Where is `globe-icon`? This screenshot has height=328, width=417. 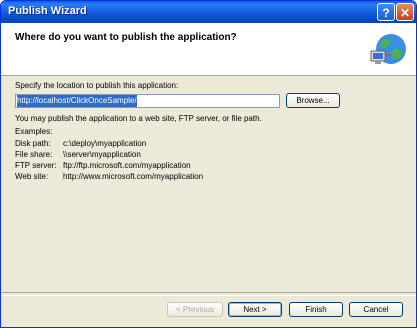 globe-icon is located at coordinates (388, 49).